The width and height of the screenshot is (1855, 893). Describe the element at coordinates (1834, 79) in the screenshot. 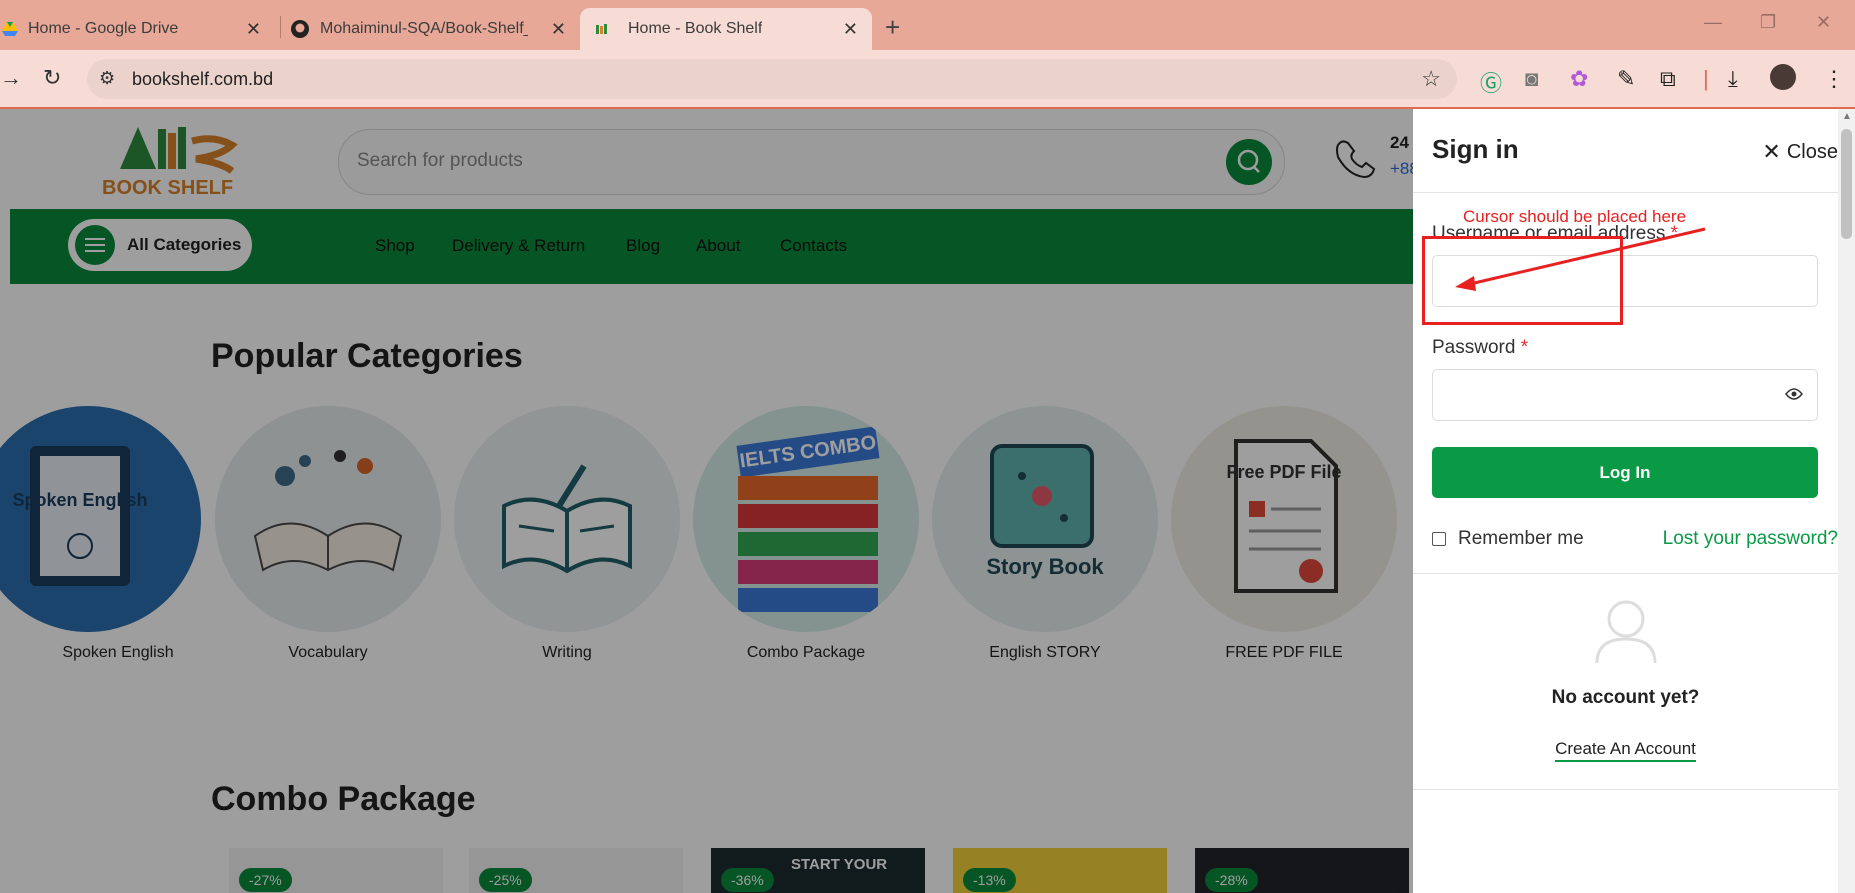

I see `more-menu-icon: ⋮` at that location.